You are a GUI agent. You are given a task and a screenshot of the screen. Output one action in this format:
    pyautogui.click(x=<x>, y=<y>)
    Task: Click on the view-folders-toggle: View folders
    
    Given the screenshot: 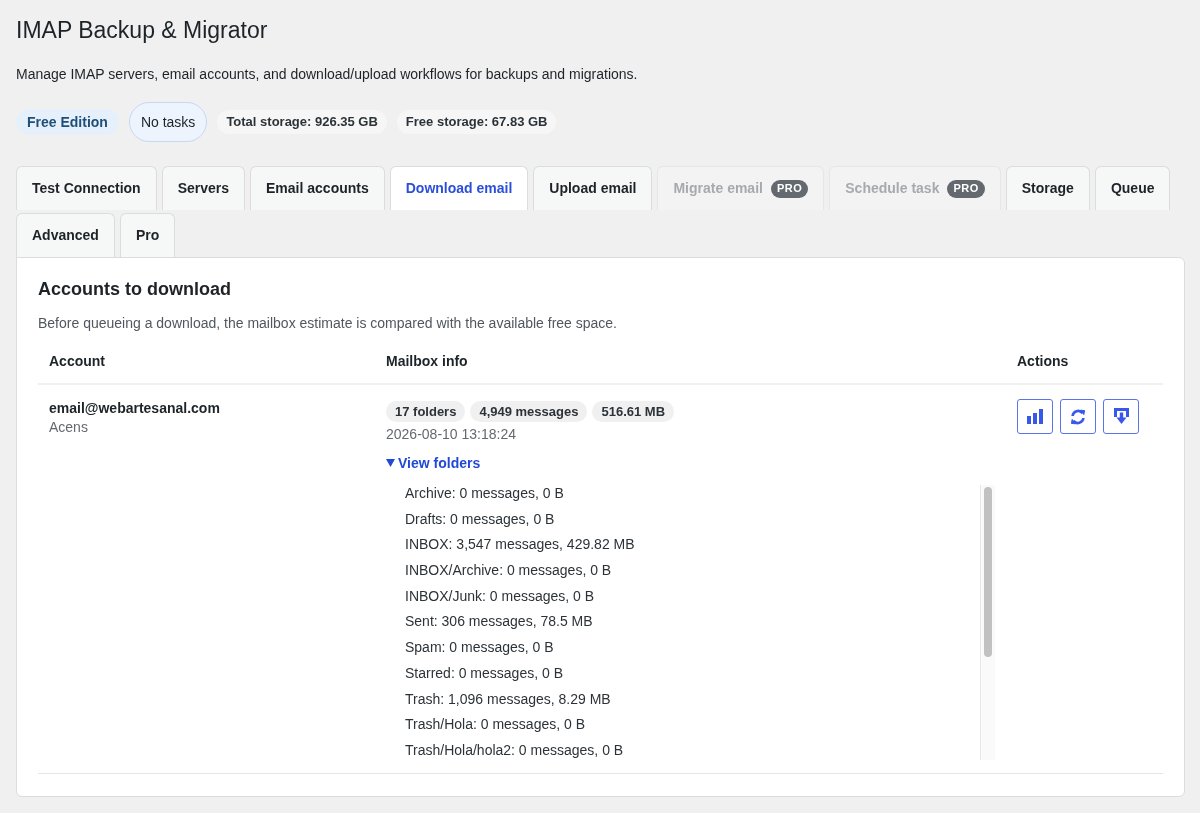 What is the action you would take?
    pyautogui.click(x=433, y=463)
    